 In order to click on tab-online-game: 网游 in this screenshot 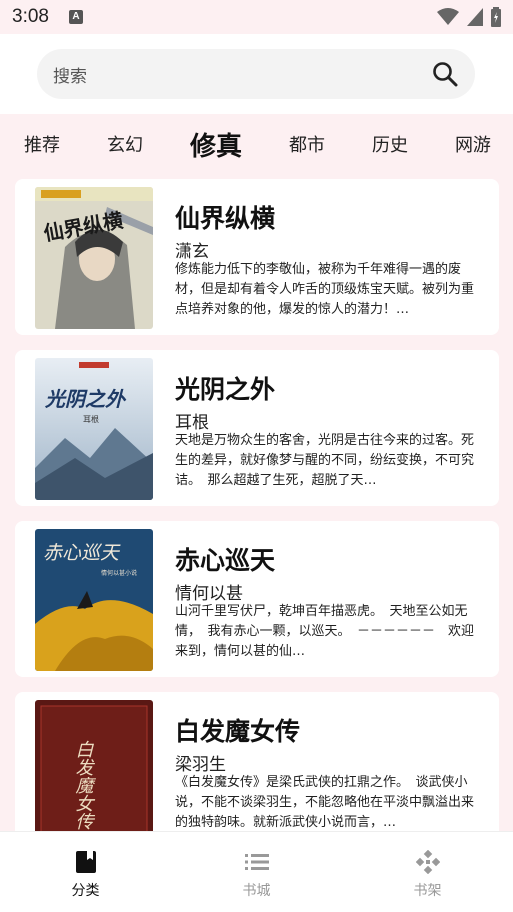, I will do `click(473, 144)`.